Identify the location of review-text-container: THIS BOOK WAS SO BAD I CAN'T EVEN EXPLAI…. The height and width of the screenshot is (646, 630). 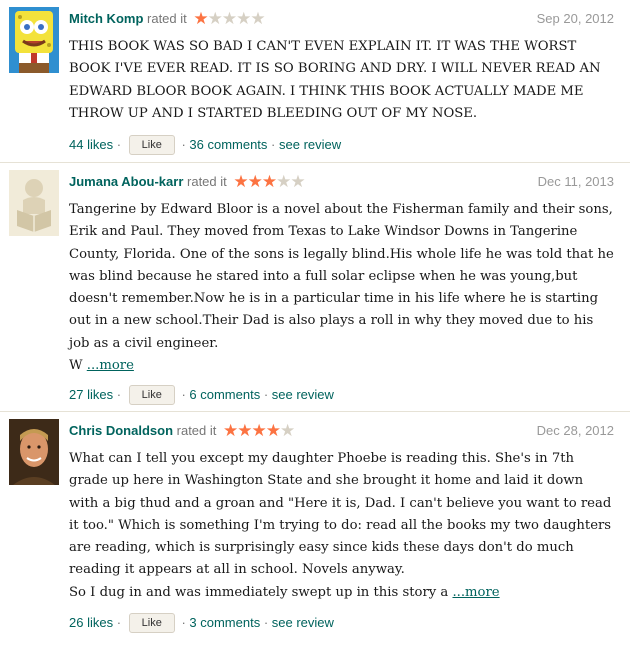
(341, 80).